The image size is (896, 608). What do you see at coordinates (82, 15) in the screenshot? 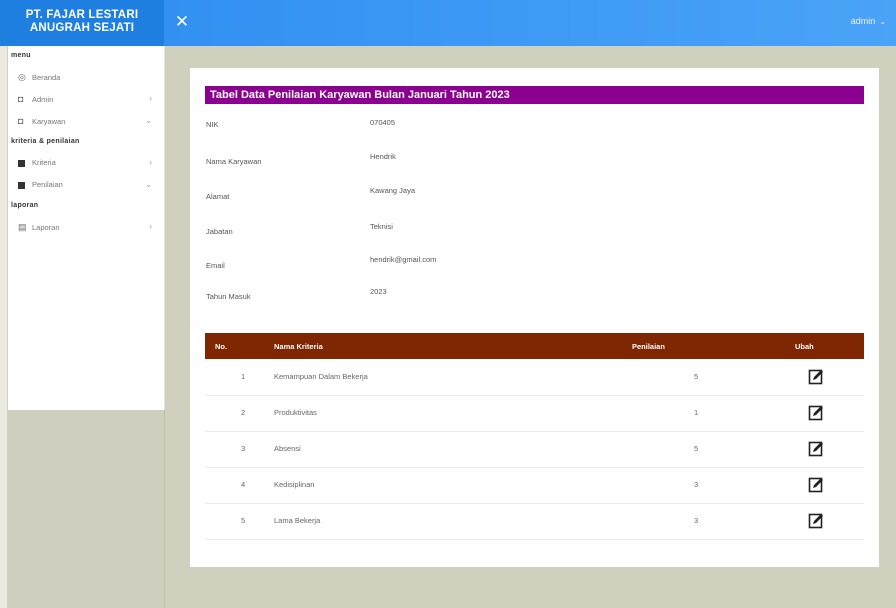
I see `brand-line-1: PT. FAJAR LESTARI` at bounding box center [82, 15].